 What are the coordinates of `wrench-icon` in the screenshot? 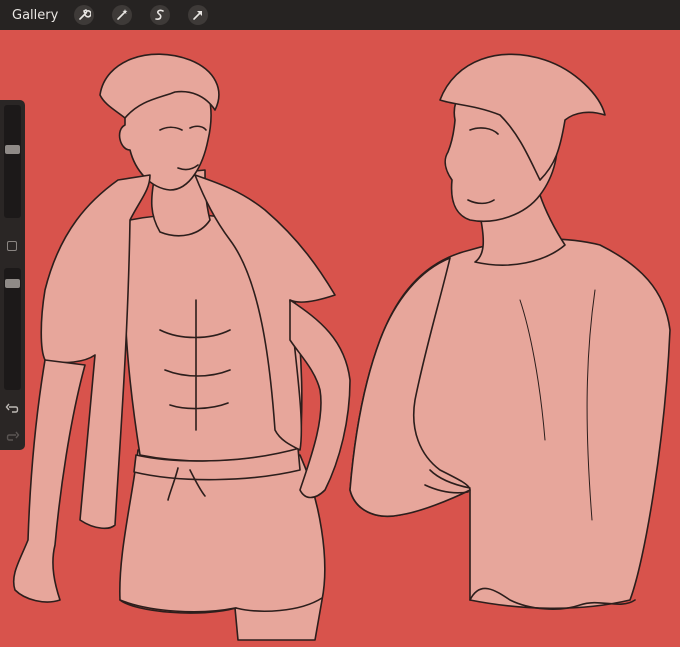 It's located at (85, 14).